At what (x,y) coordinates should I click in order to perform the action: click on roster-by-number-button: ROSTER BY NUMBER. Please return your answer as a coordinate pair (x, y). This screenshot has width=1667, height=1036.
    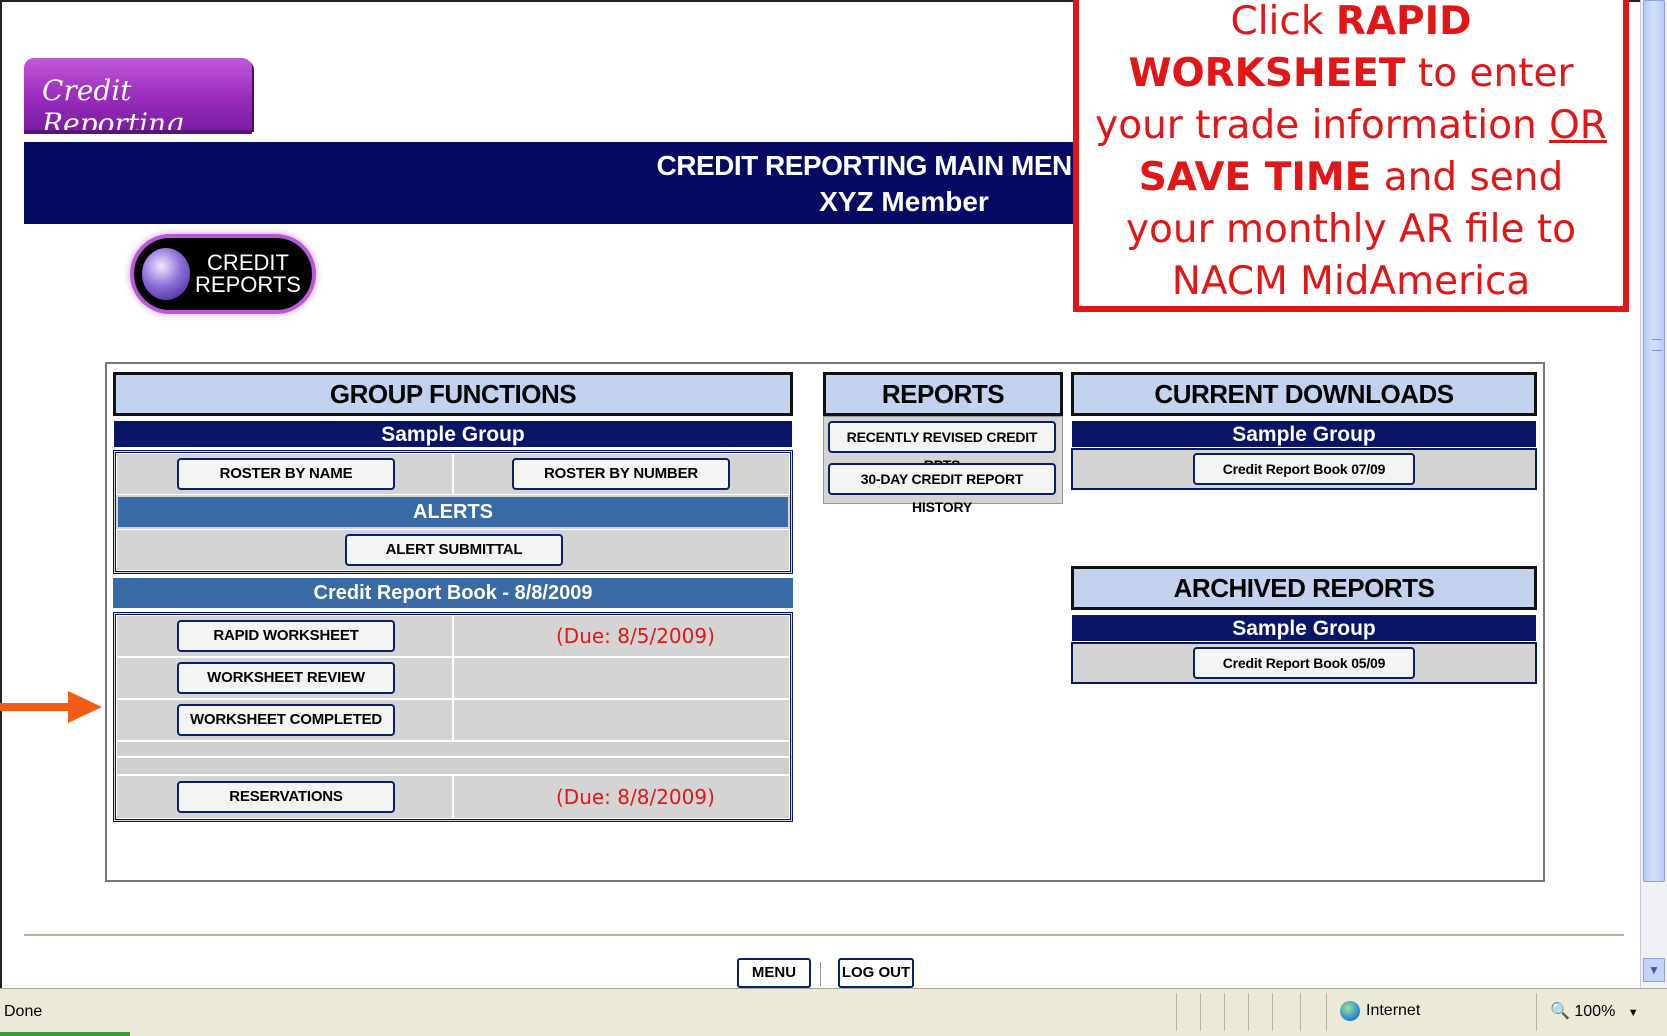
    Looking at the image, I should click on (621, 474).